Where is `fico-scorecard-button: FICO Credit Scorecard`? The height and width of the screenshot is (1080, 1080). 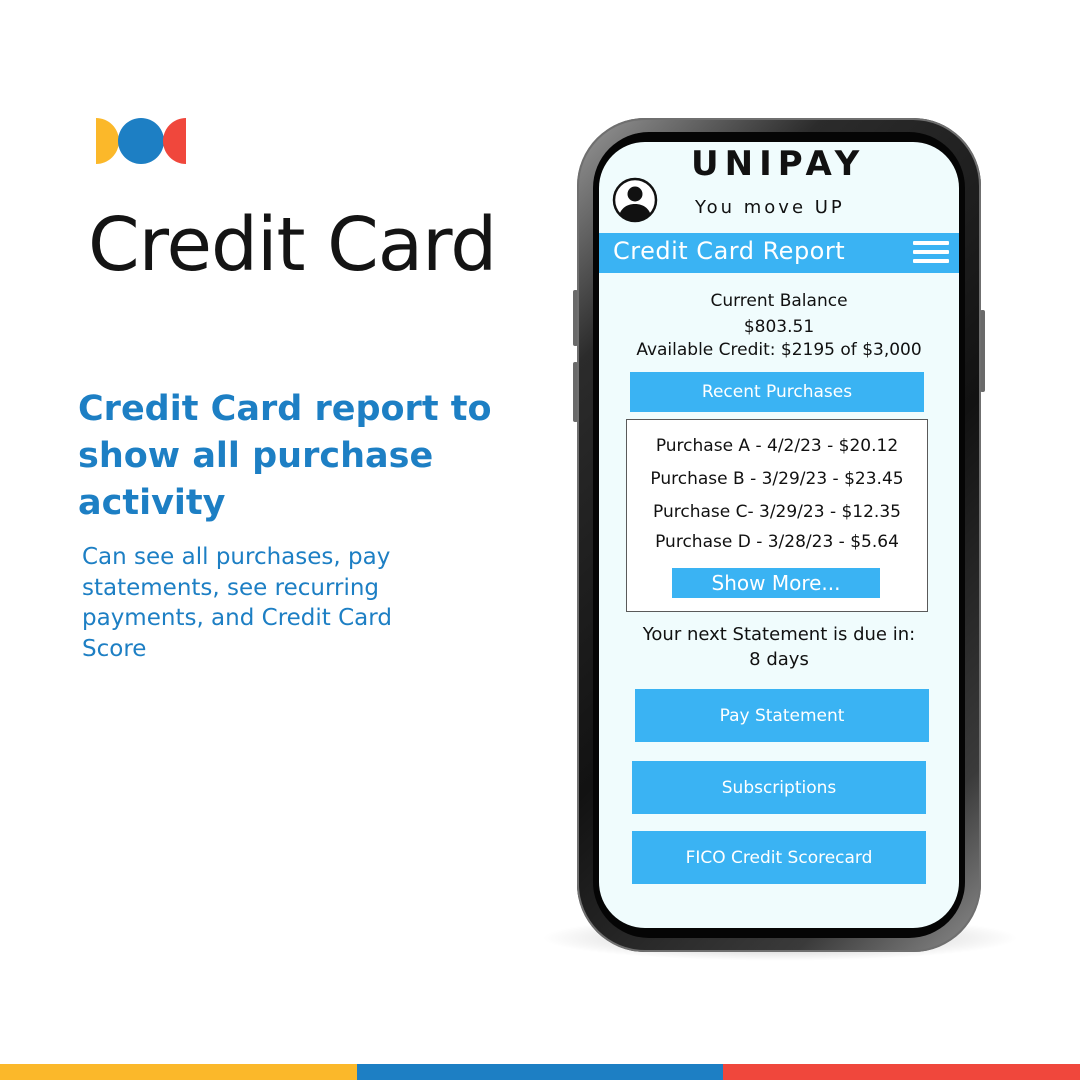
fico-scorecard-button: FICO Credit Scorecard is located at coordinates (779, 857).